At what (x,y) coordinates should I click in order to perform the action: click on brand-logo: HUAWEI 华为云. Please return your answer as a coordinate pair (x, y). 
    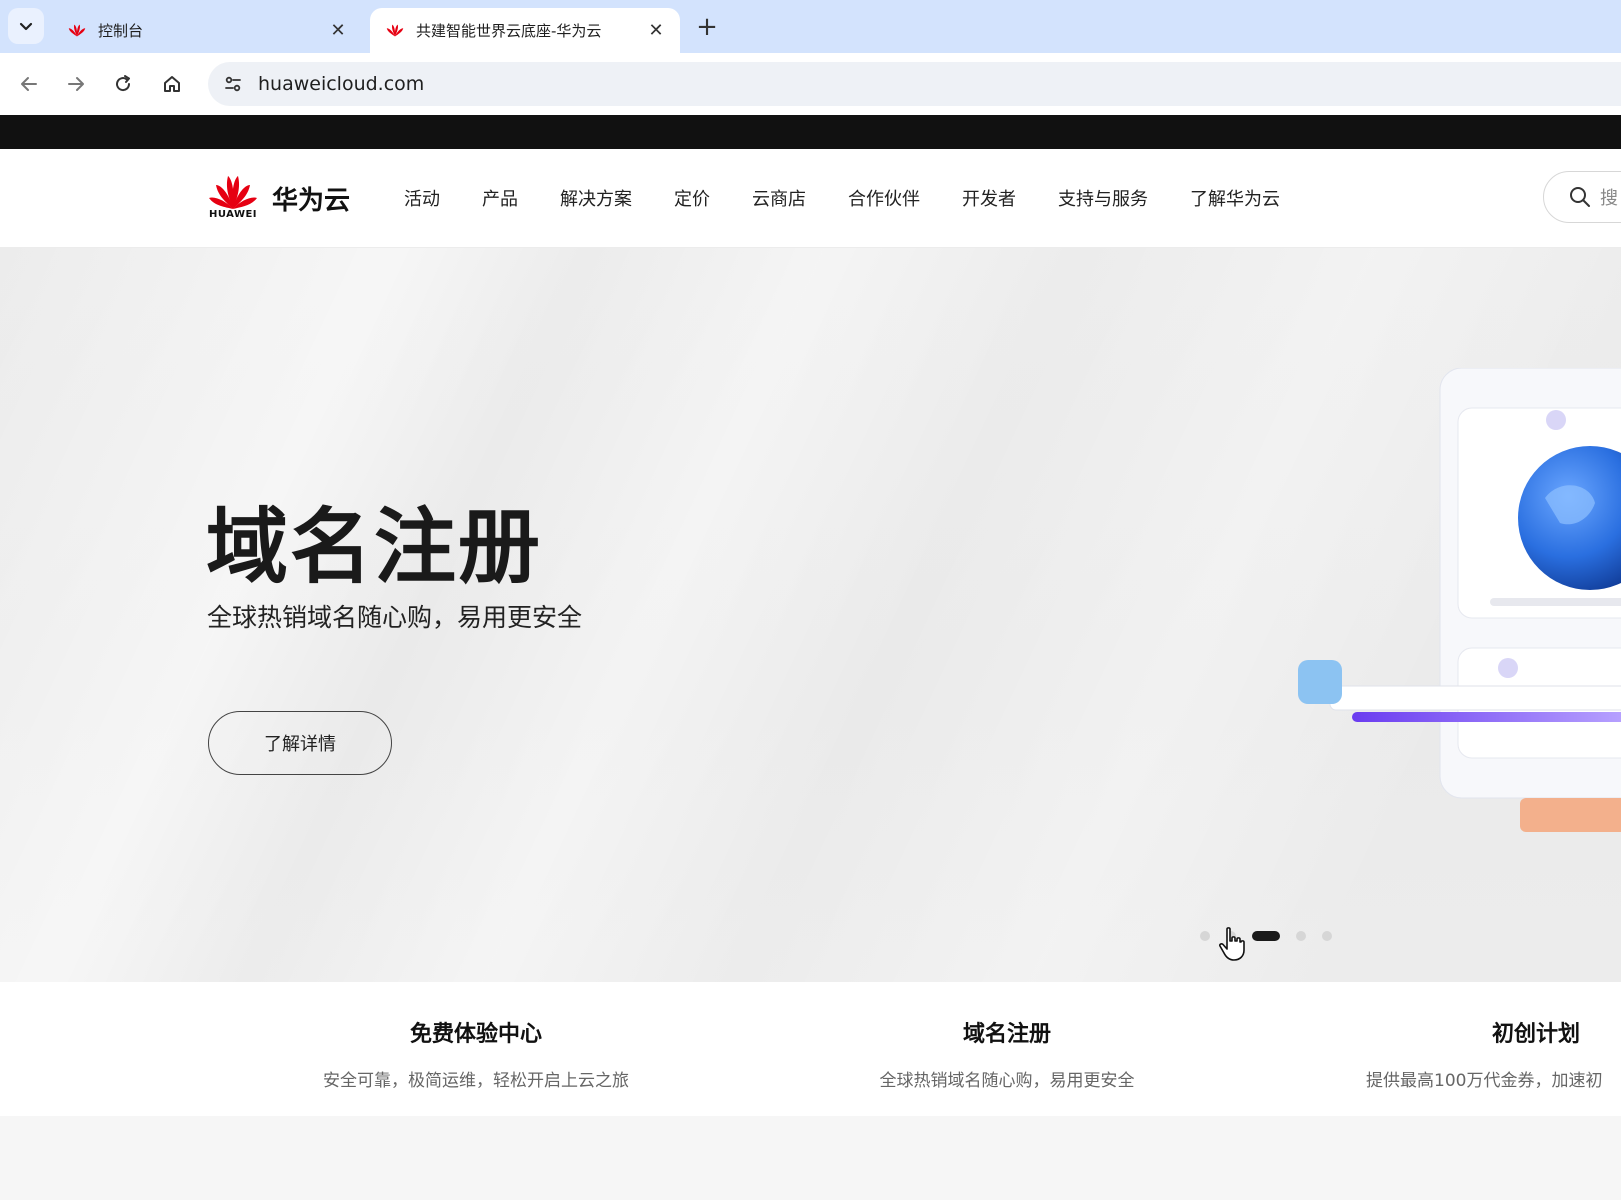
    Looking at the image, I should click on (278, 198).